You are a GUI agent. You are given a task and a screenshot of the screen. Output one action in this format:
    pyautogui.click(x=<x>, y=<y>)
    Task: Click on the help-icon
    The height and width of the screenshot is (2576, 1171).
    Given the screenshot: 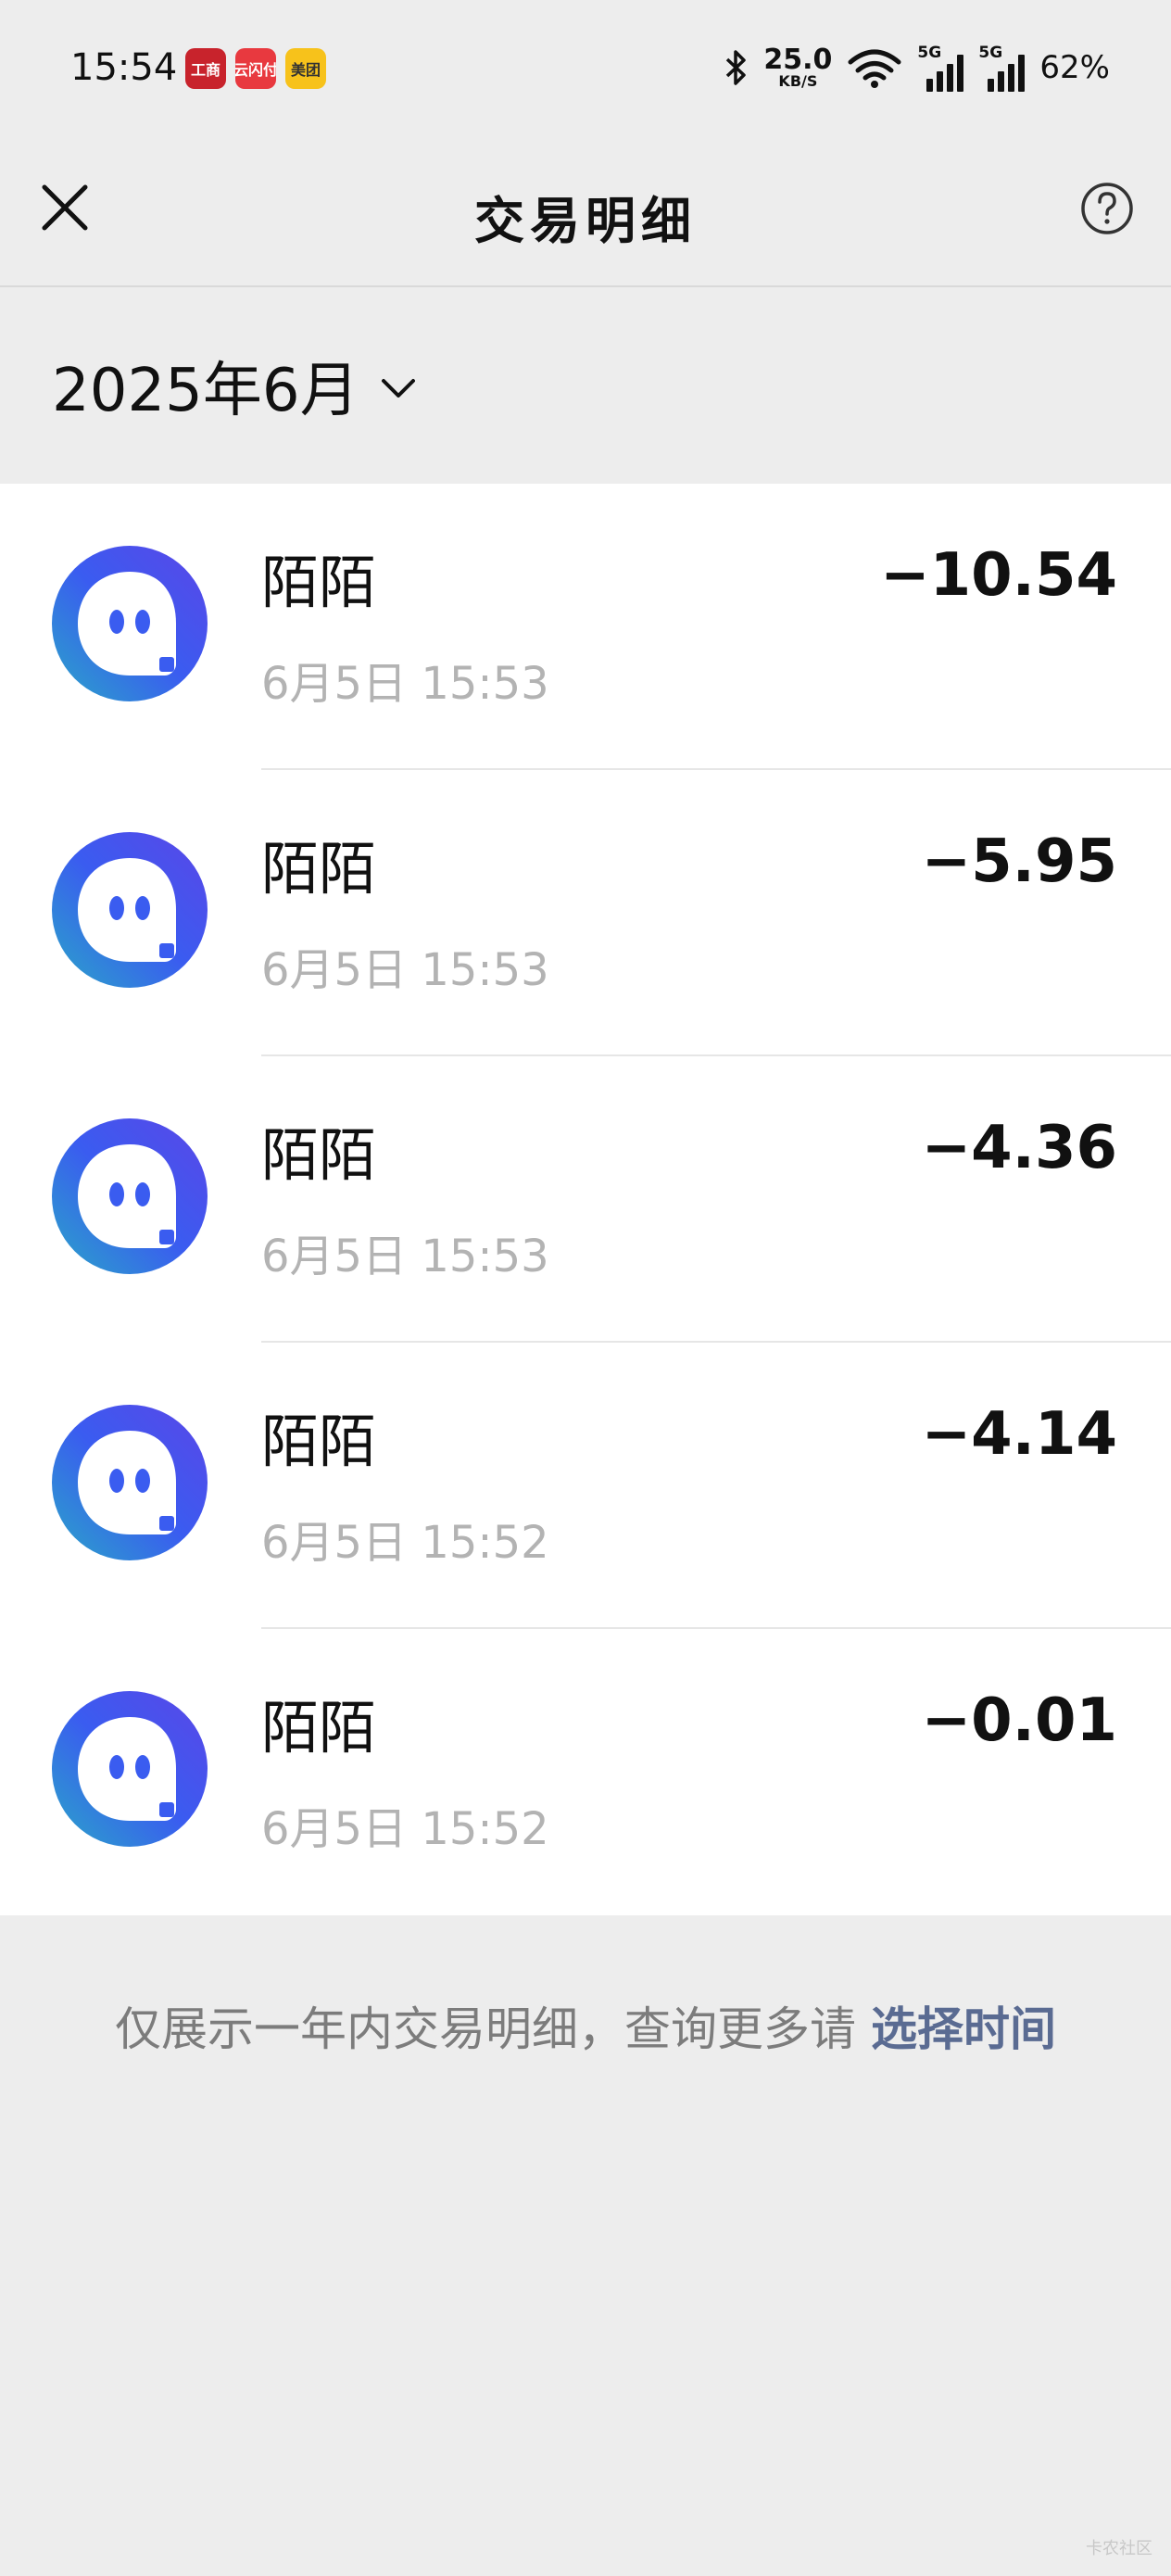 What is the action you would take?
    pyautogui.click(x=1107, y=208)
    